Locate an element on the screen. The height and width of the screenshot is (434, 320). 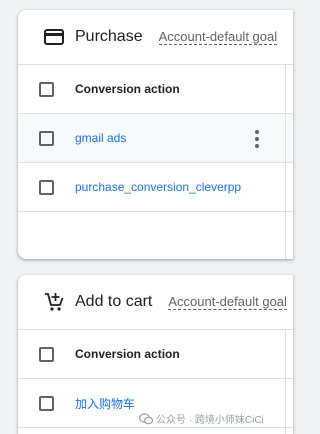
conversion-action-link: purchase_conversion_cleverpp is located at coordinates (158, 187).